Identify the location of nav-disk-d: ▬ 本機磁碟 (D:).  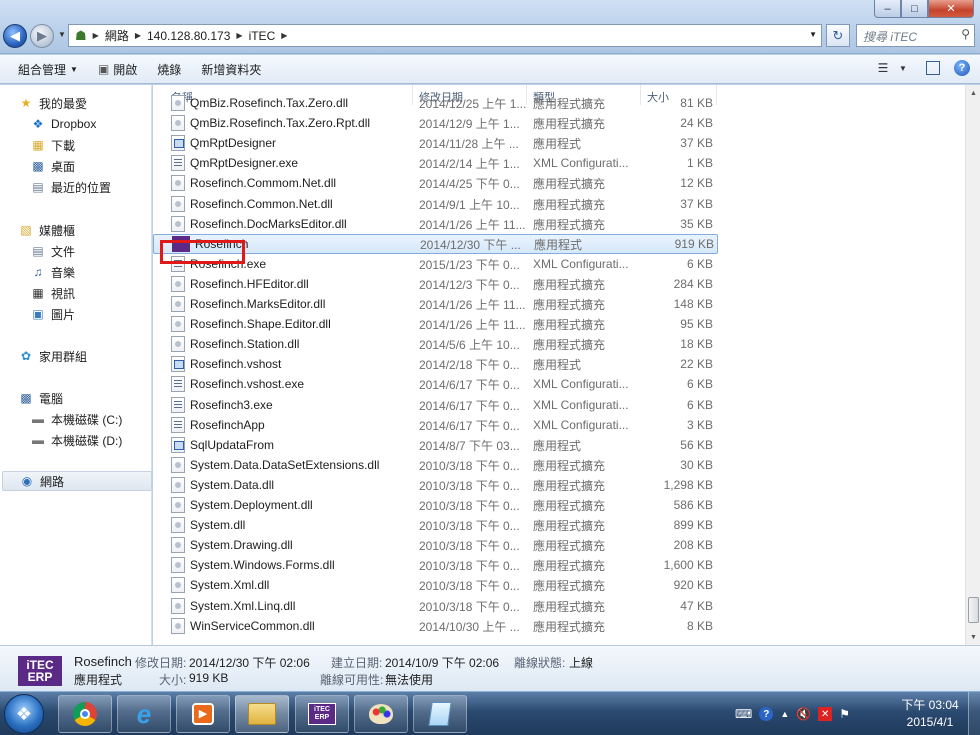
(76, 440).